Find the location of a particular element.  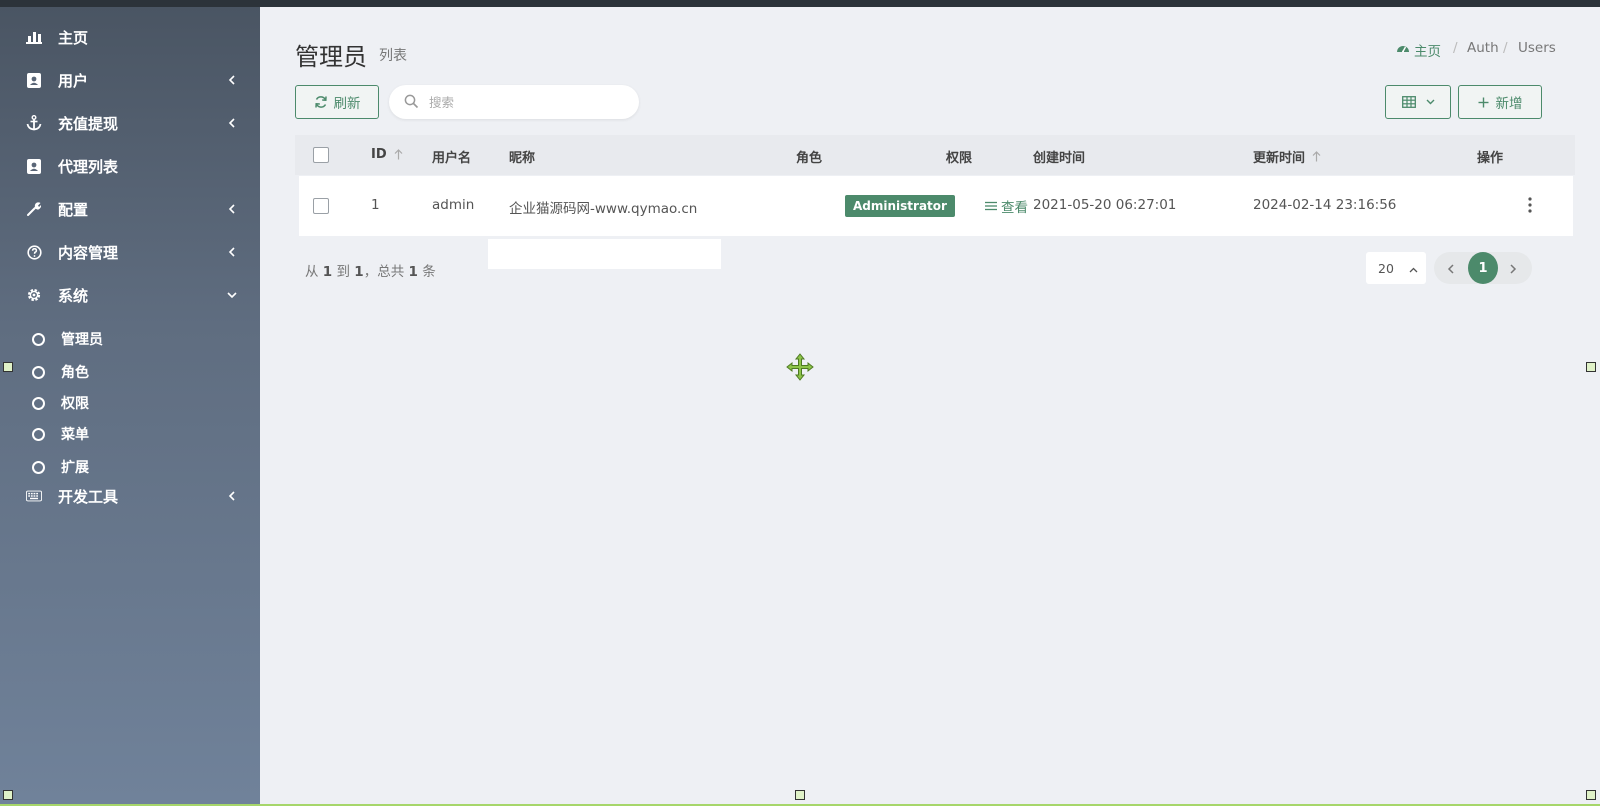

sidebar-subitem-menu: 菜单 is located at coordinates (130, 434).